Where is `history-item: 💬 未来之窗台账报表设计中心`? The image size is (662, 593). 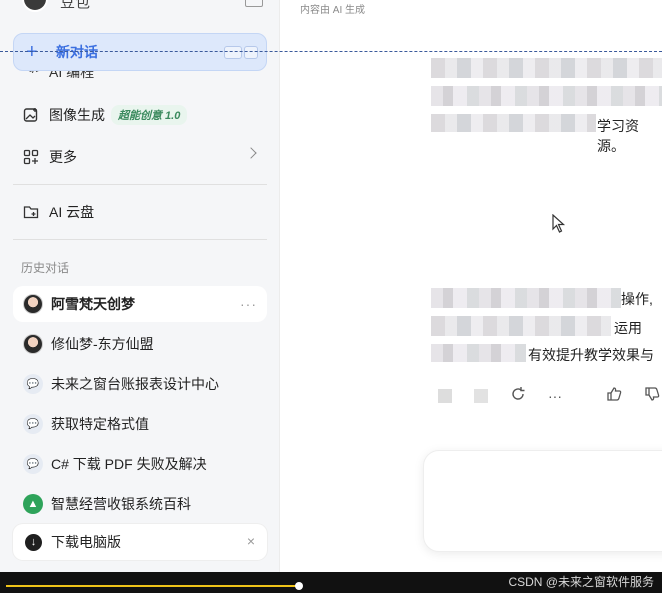 history-item: 💬 未来之窗台账报表设计中心 is located at coordinates (140, 384).